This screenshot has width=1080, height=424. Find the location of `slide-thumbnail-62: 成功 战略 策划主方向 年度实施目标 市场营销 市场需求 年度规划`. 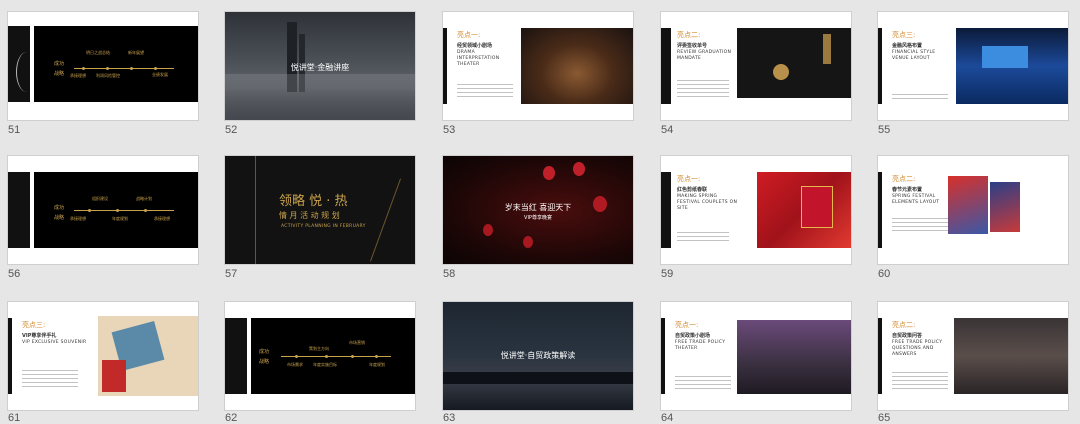

slide-thumbnail-62: 成功 战略 策划主方向 年度实施目标 市场营销 市场需求 年度规划 is located at coordinates (320, 356).